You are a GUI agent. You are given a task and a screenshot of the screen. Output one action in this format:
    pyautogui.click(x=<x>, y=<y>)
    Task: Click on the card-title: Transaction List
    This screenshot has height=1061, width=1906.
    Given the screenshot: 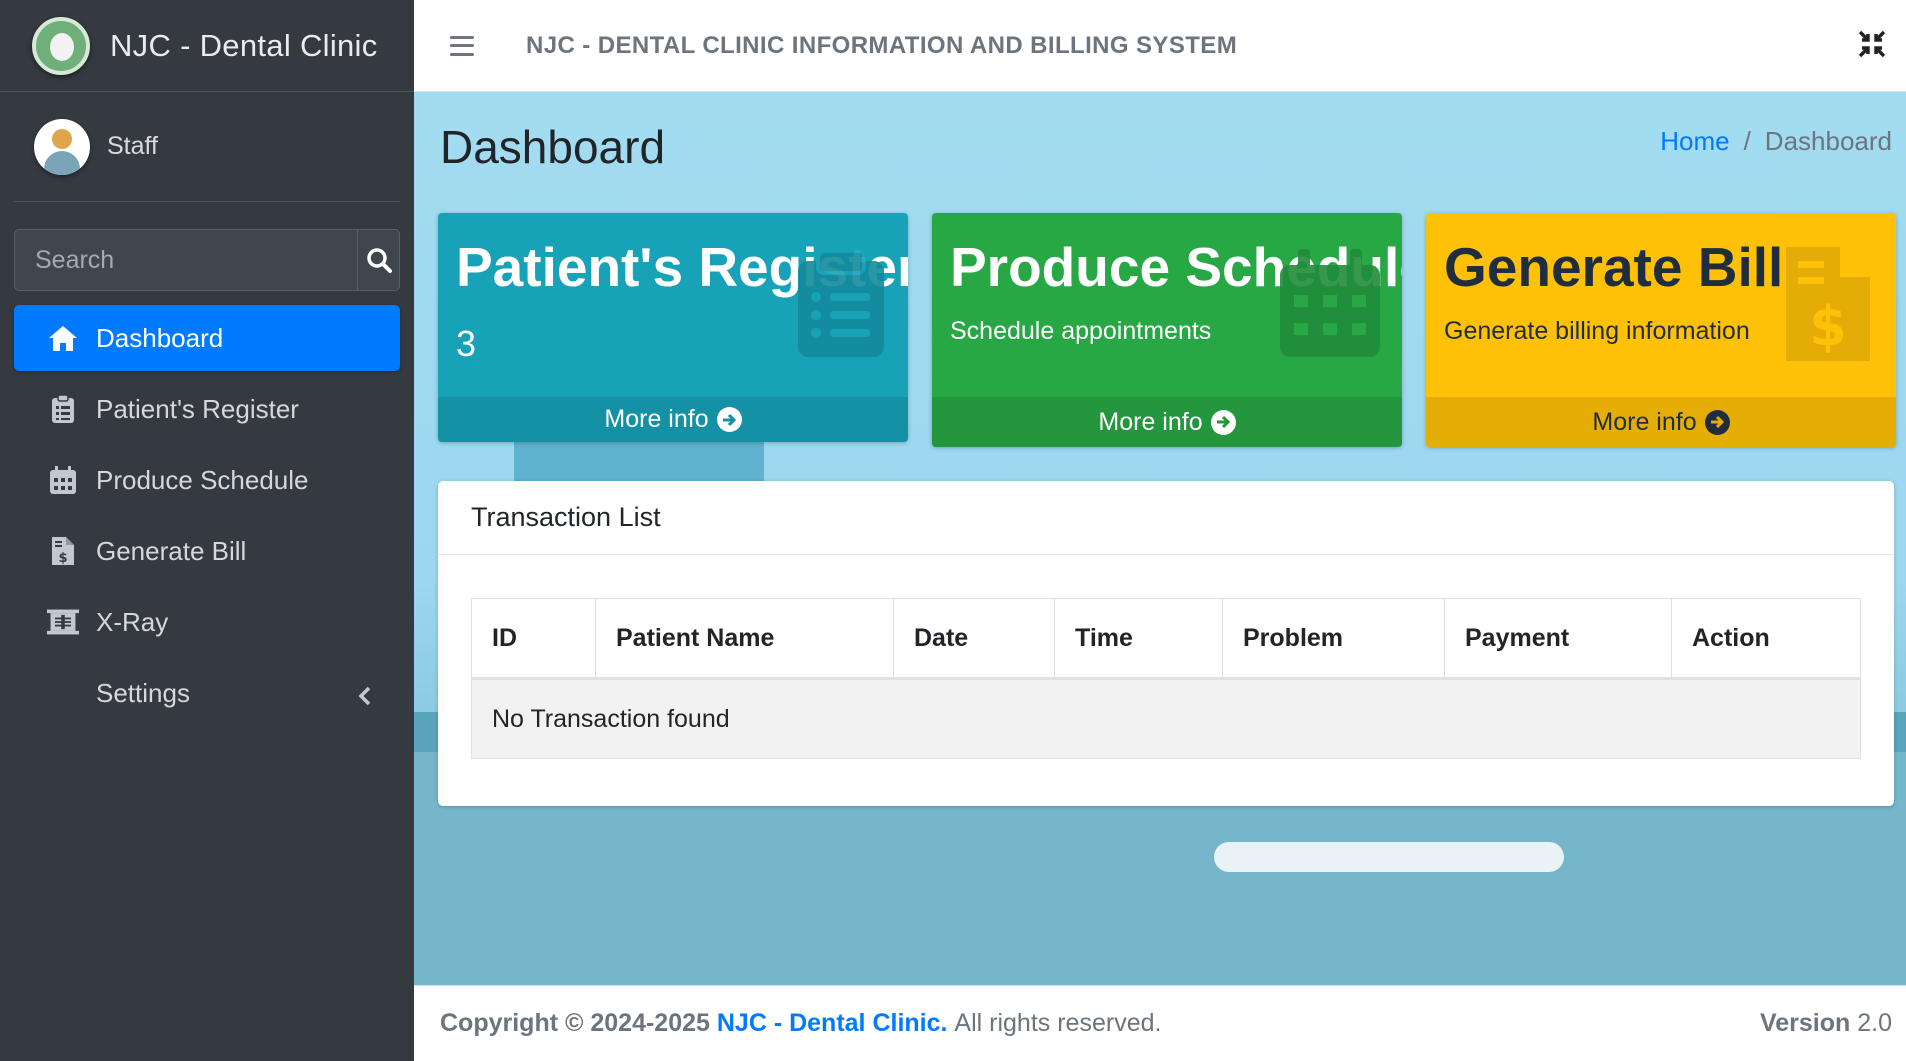 What is the action you would take?
    pyautogui.click(x=1166, y=518)
    